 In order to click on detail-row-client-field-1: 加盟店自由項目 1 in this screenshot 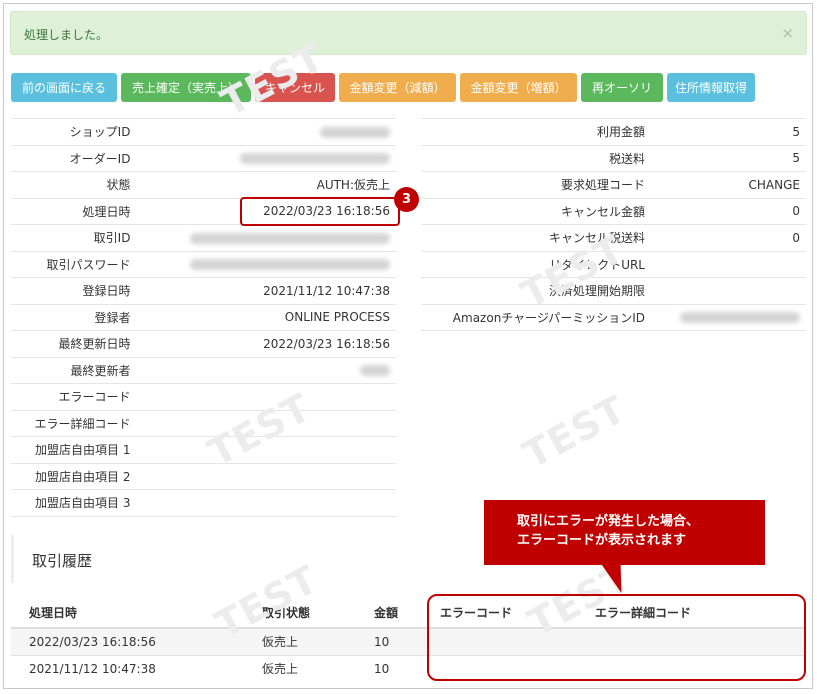, I will do `click(203, 449)`.